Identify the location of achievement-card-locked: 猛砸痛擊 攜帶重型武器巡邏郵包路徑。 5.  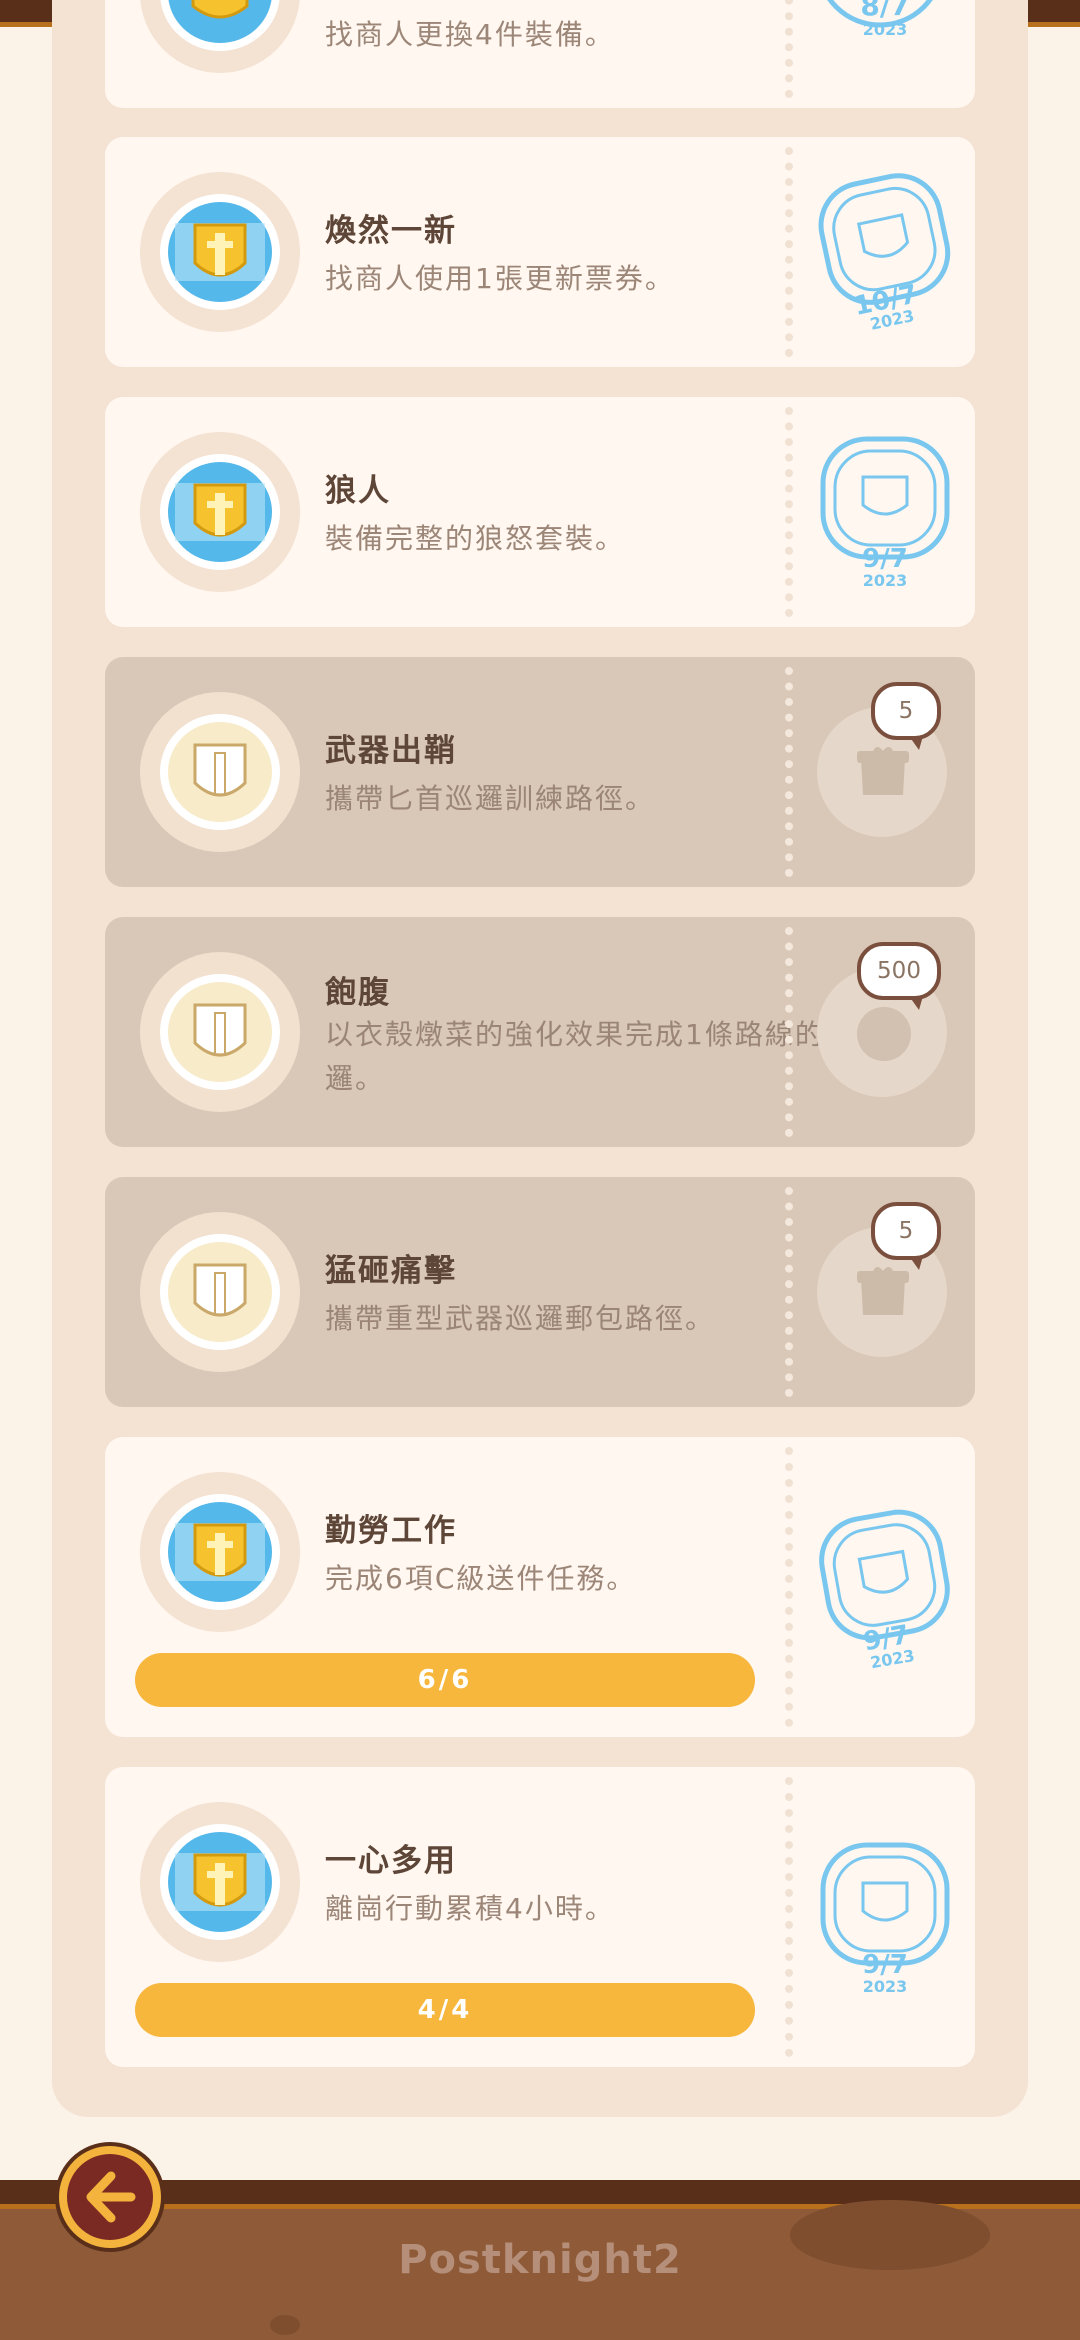
(540, 1292).